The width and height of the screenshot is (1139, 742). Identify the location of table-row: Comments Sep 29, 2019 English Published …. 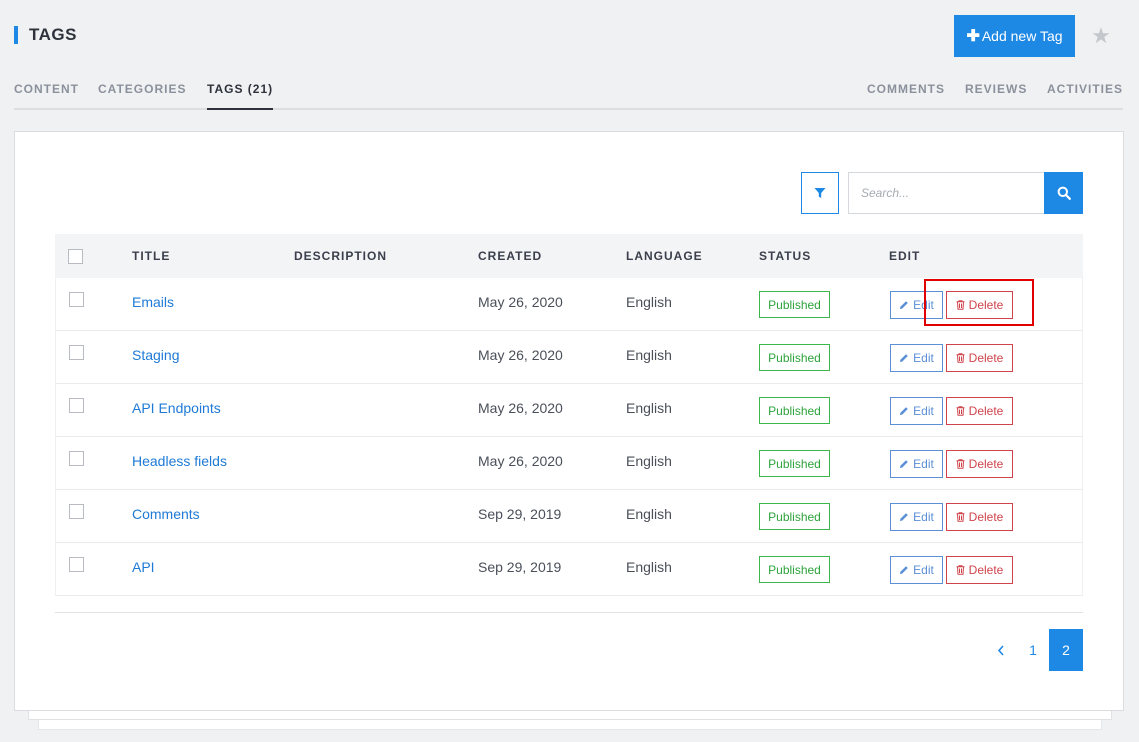
(569, 516).